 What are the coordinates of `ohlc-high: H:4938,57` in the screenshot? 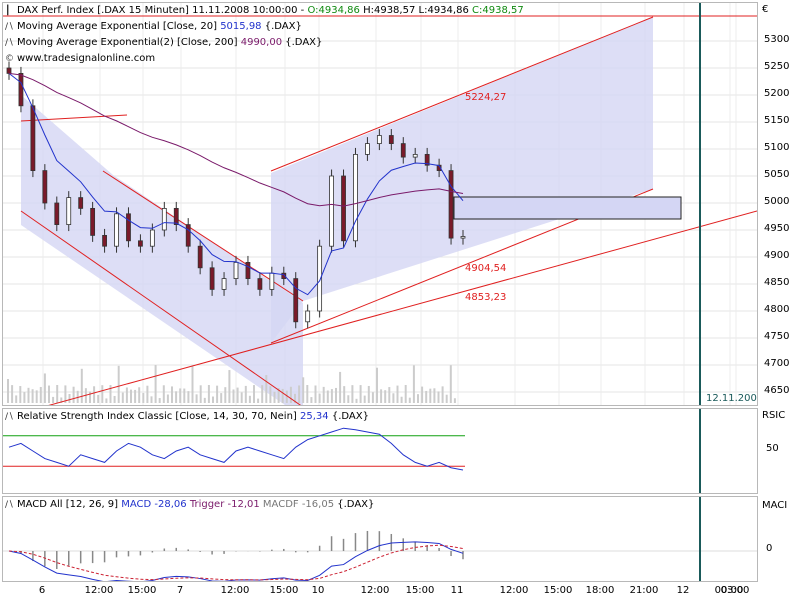 It's located at (389, 10).